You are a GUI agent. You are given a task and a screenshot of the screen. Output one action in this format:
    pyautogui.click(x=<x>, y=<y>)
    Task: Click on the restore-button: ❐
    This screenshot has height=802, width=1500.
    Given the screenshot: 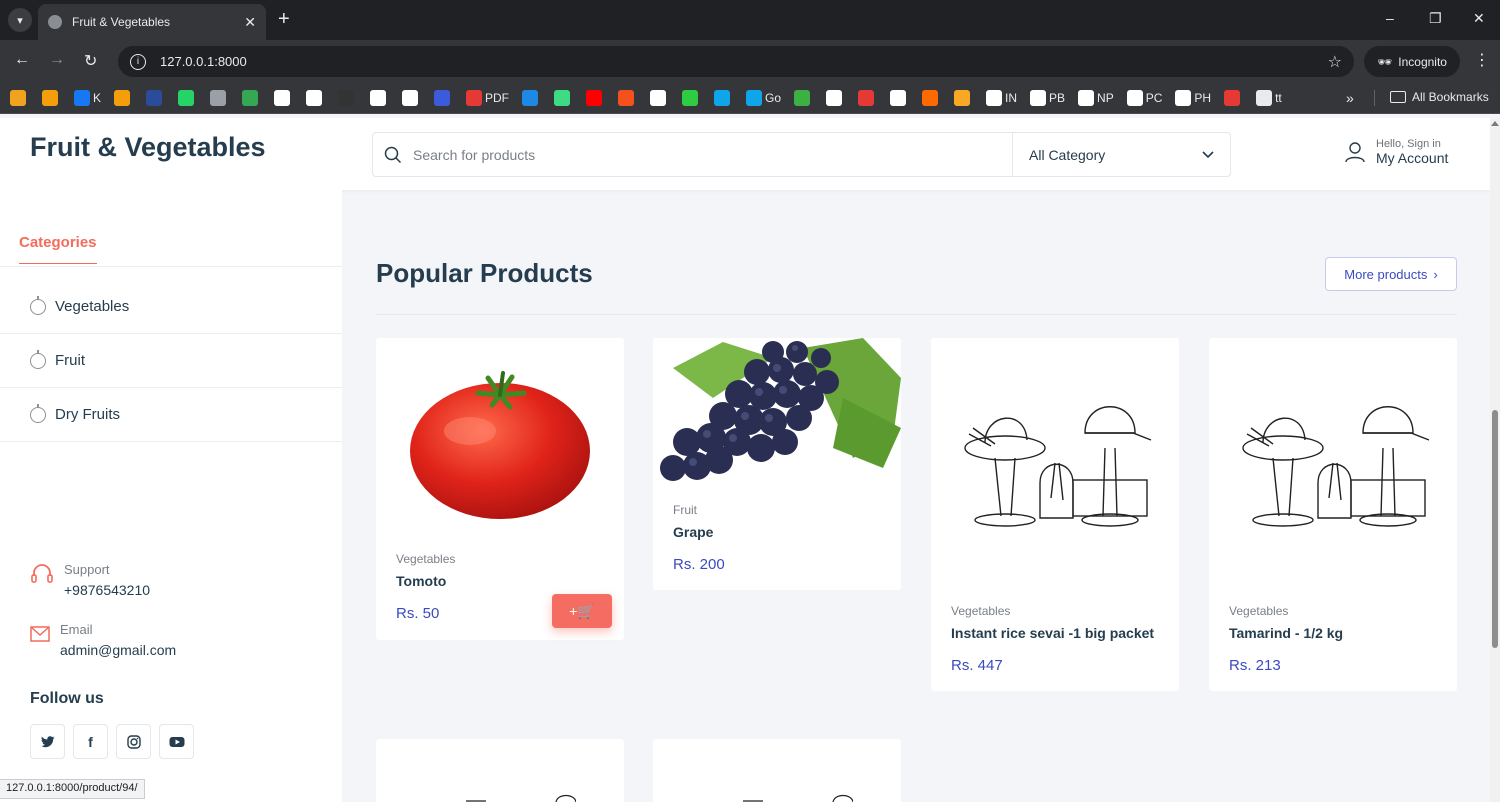 What is the action you would take?
    pyautogui.click(x=1435, y=18)
    